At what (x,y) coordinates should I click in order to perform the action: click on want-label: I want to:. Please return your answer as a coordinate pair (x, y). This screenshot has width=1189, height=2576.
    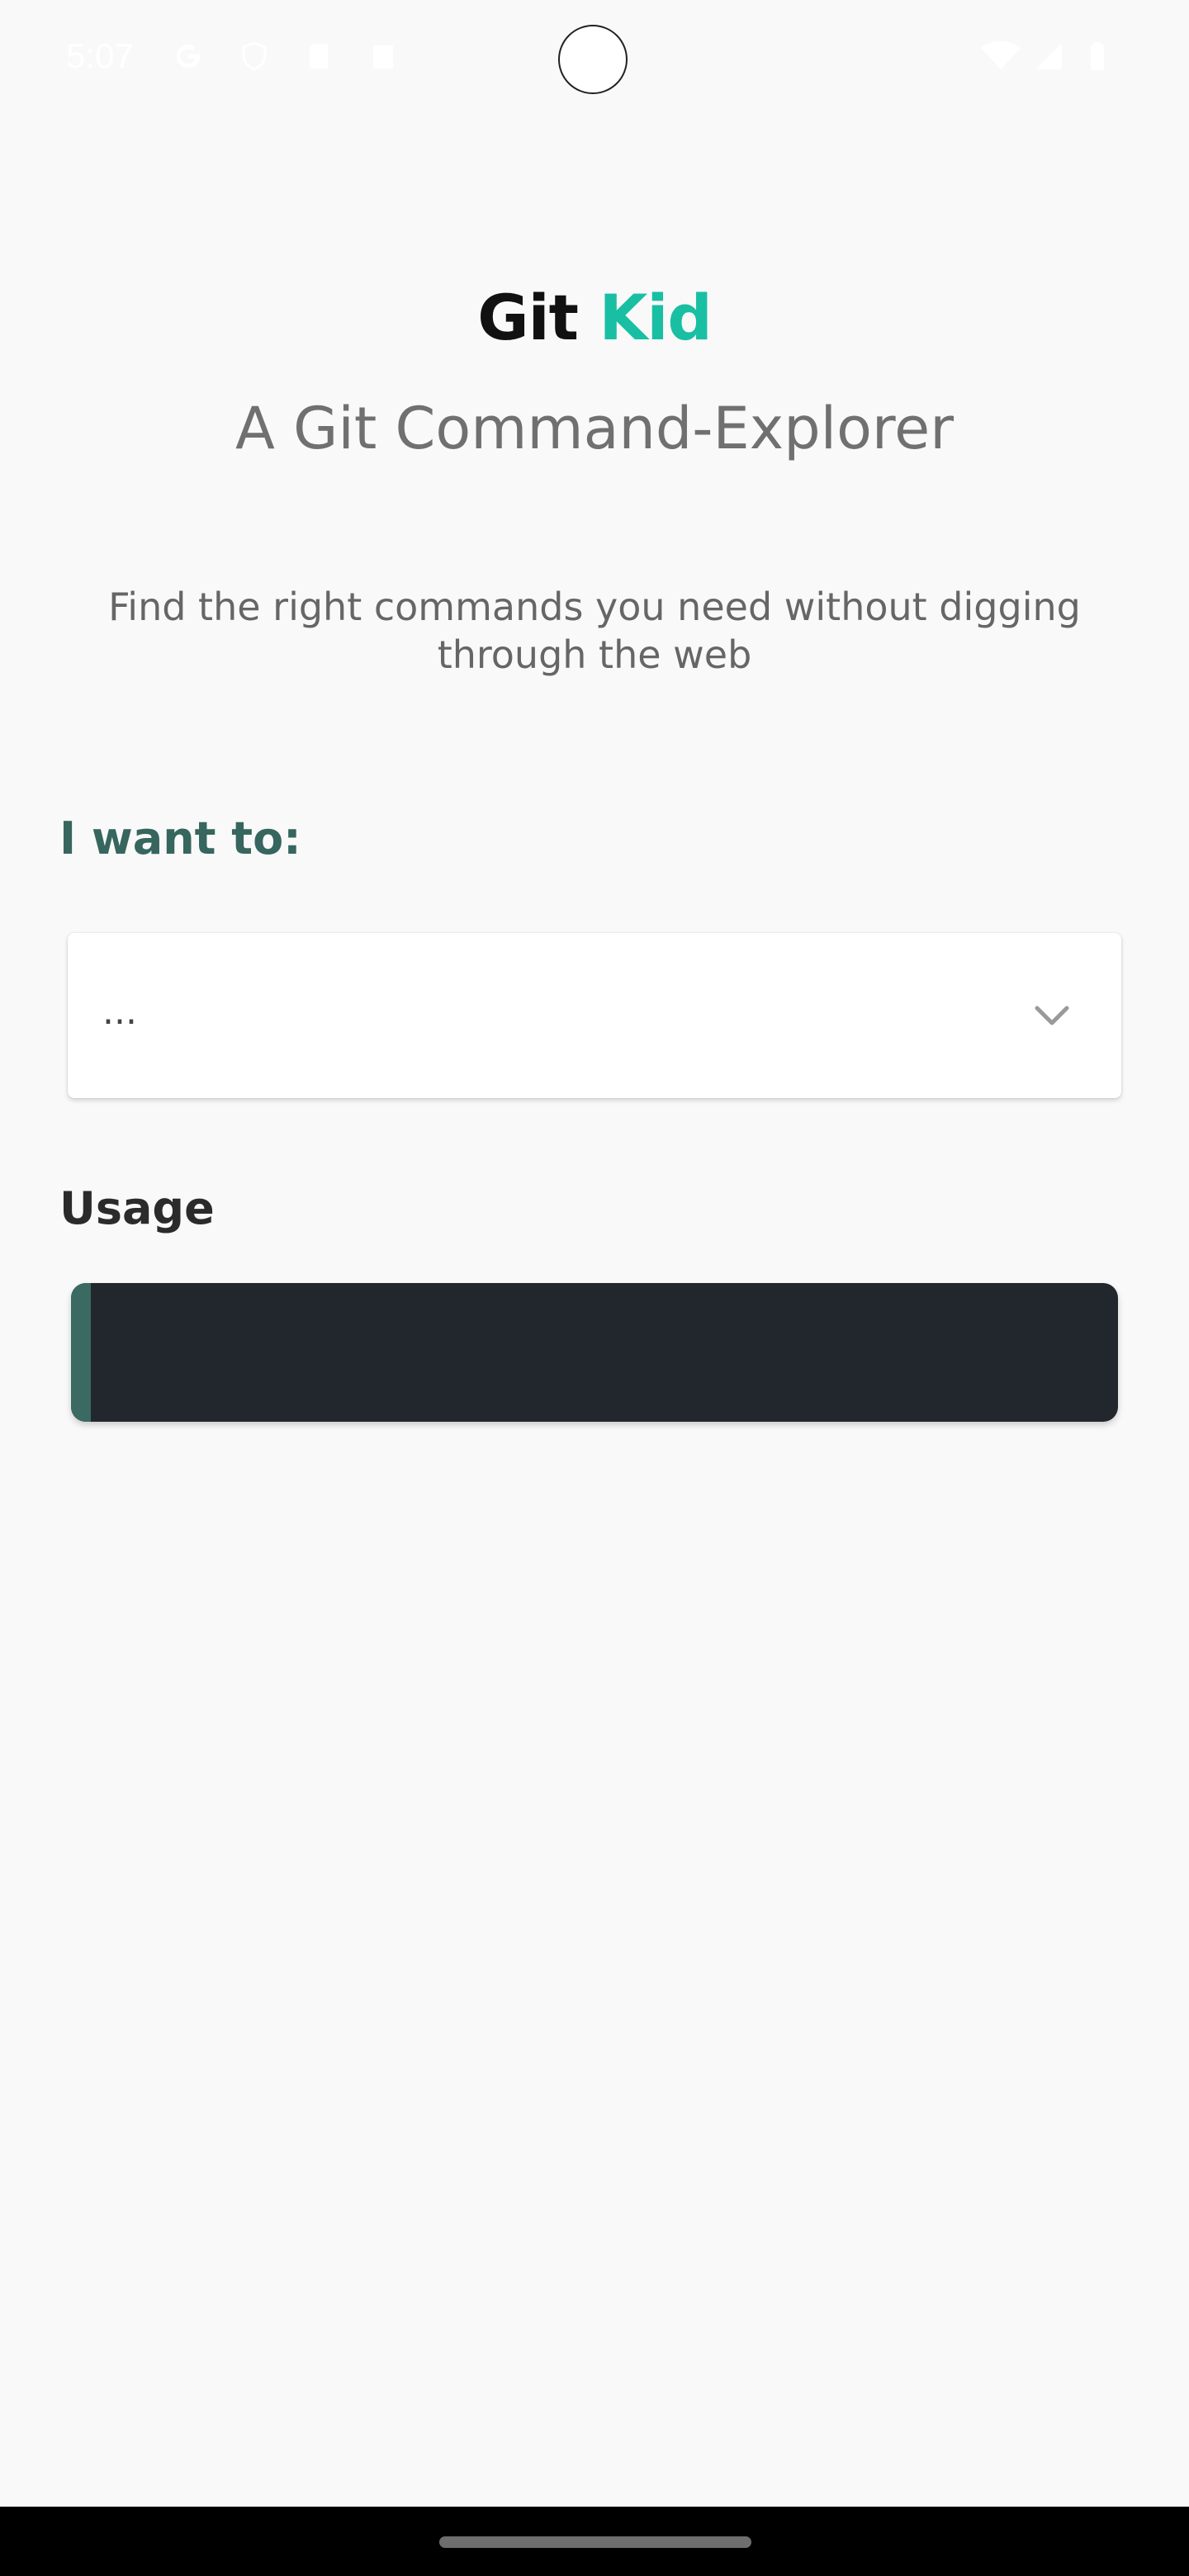
    Looking at the image, I should click on (180, 838).